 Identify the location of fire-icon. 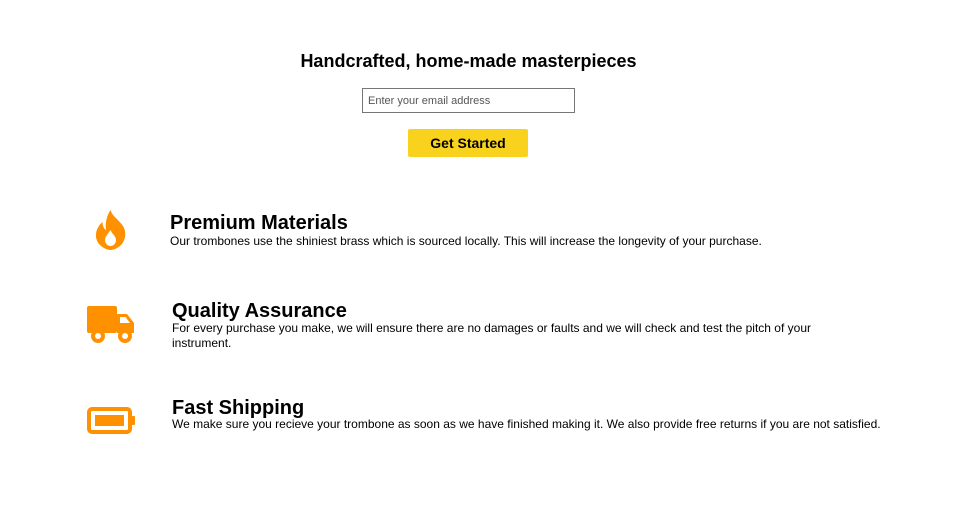
(110, 230).